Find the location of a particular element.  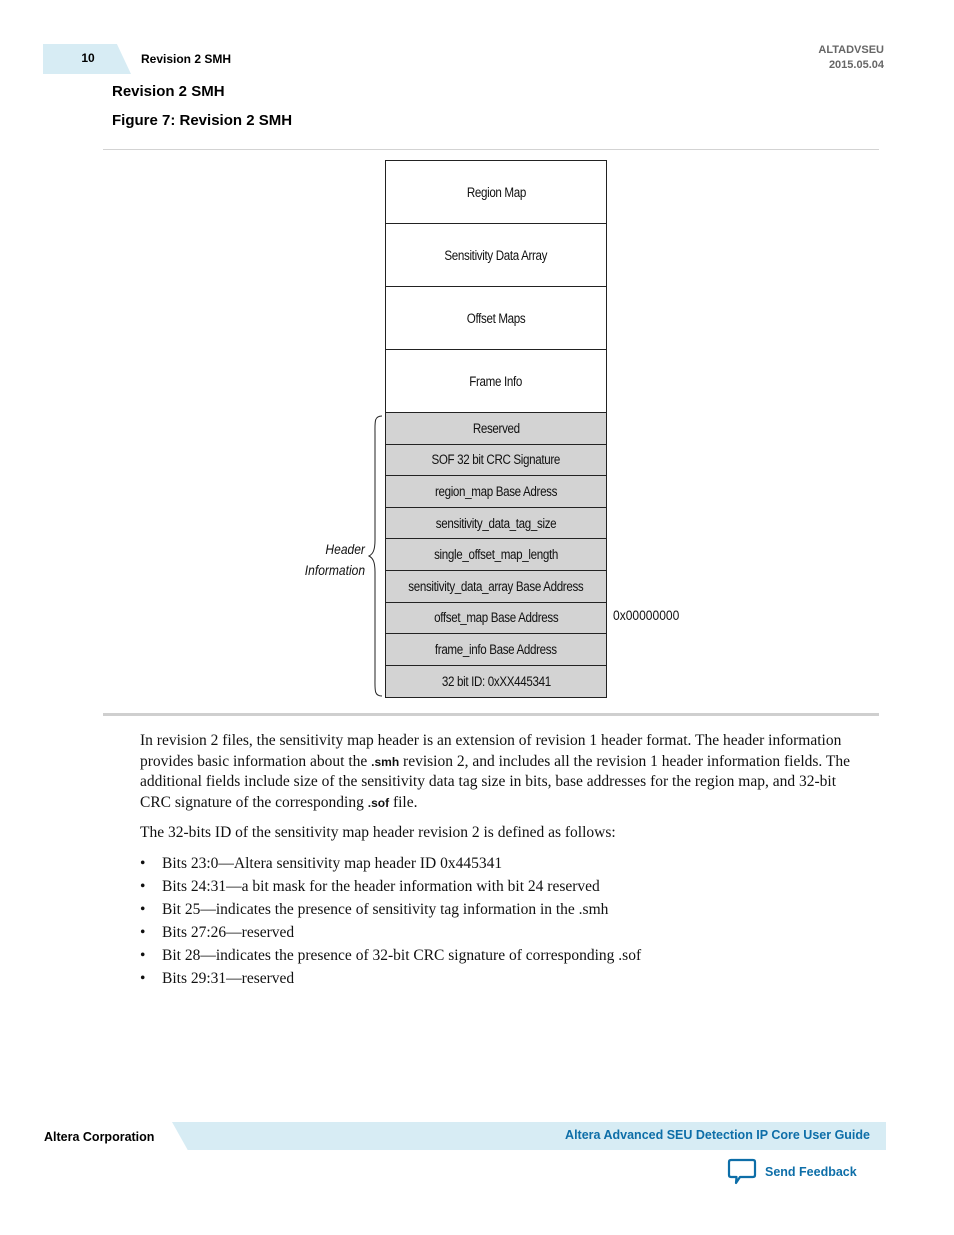

block-offset-maps: Offset Maps is located at coordinates (496, 318).